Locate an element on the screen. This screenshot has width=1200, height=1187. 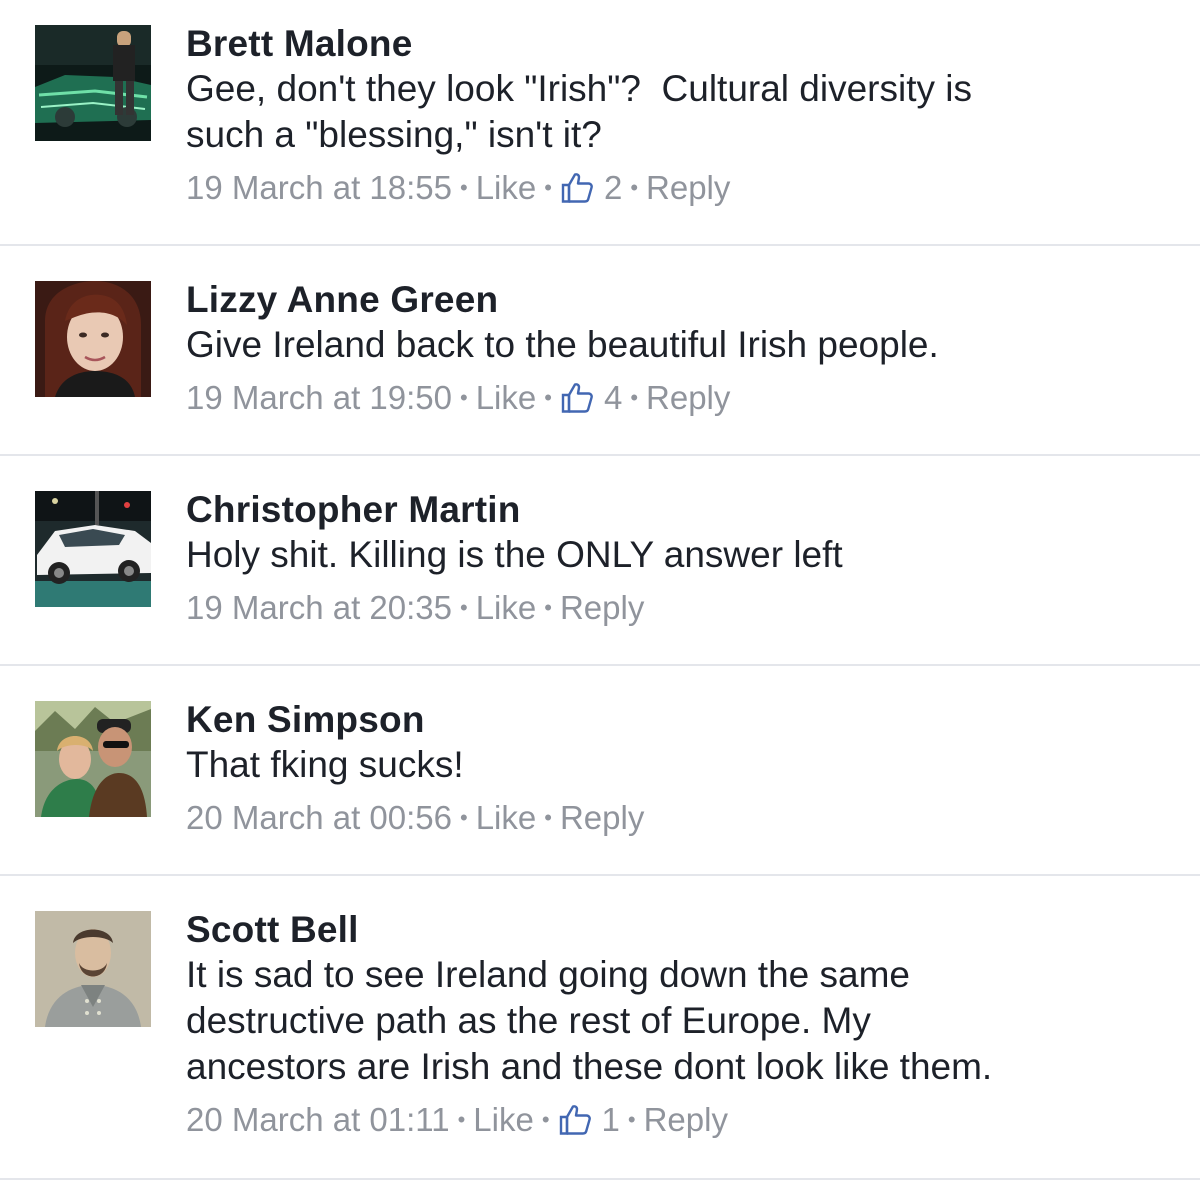
like-count: 1 is located at coordinates (611, 1120).